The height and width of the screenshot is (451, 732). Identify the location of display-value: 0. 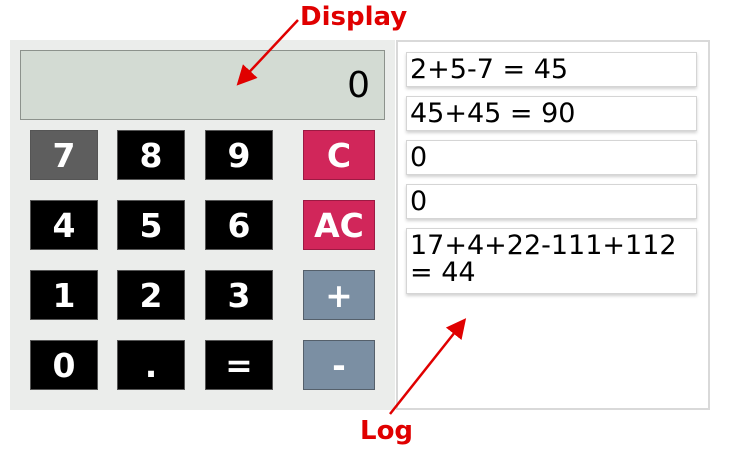
(358, 85).